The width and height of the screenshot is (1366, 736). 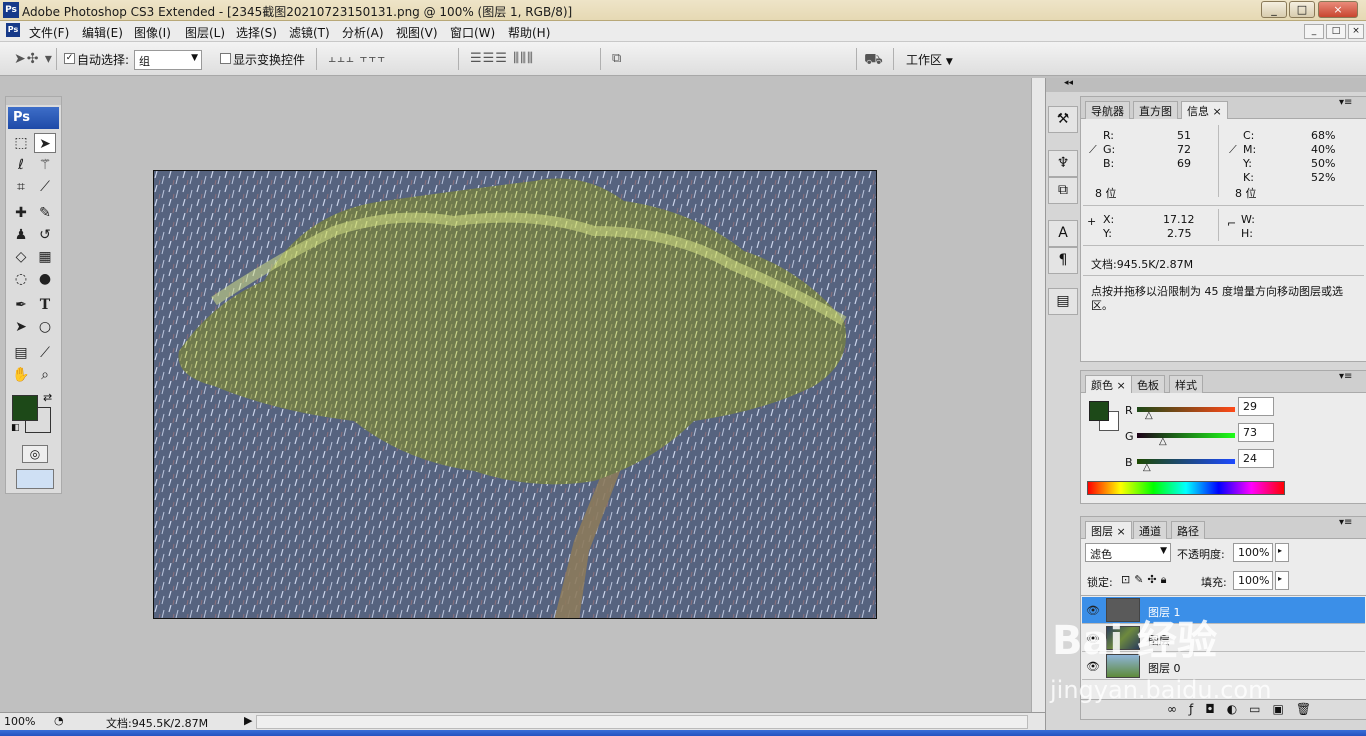 I want to click on g-slider-track, so click(x=1186, y=435).